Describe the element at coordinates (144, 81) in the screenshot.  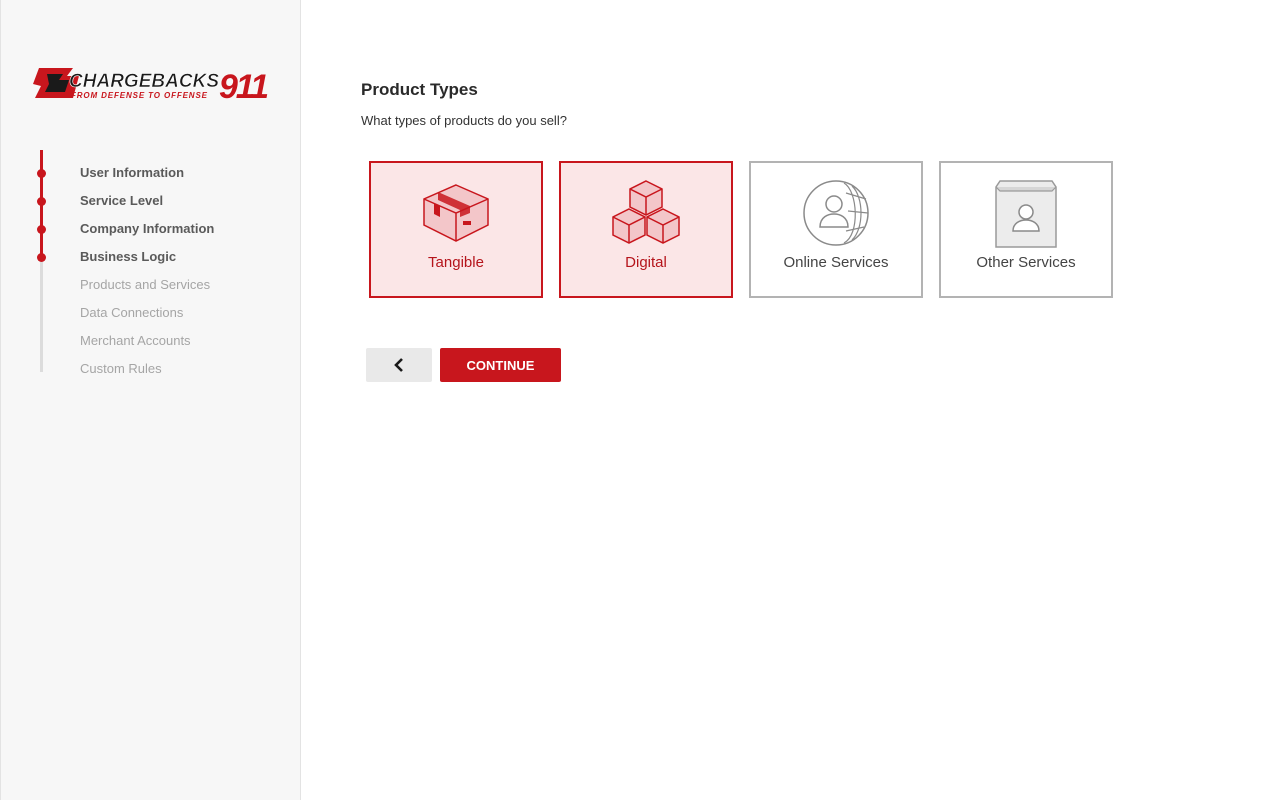
I see `svg-text: CHARGEBACKS` at that location.